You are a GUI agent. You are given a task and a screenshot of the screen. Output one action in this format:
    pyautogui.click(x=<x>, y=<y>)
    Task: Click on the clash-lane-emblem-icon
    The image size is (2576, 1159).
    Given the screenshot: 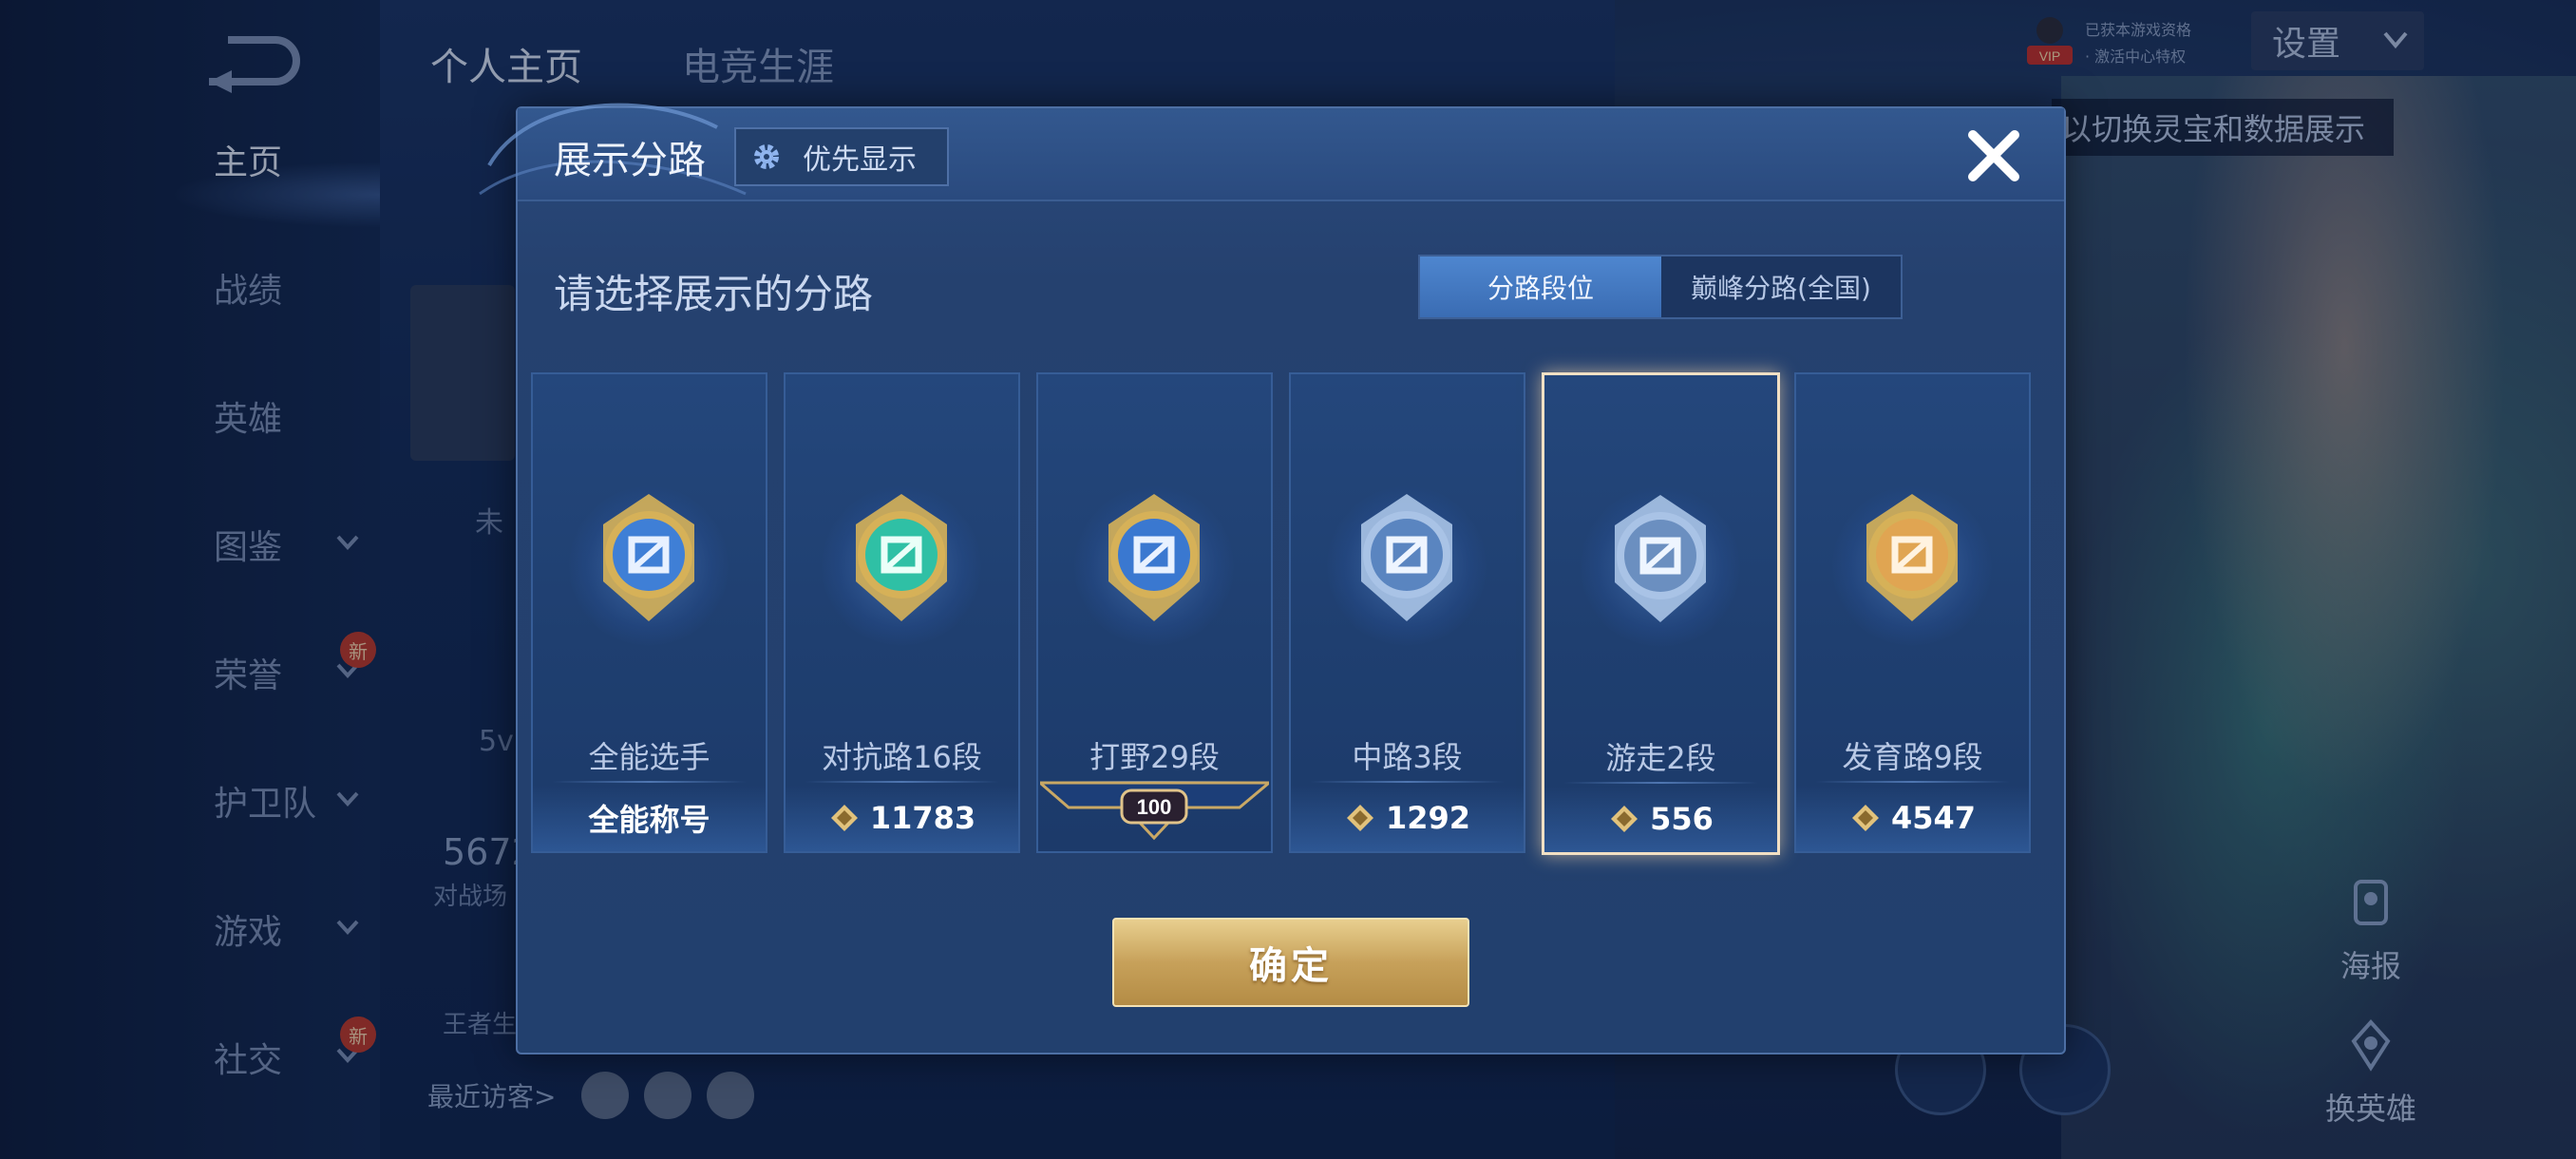 What is the action you would take?
    pyautogui.click(x=901, y=557)
    